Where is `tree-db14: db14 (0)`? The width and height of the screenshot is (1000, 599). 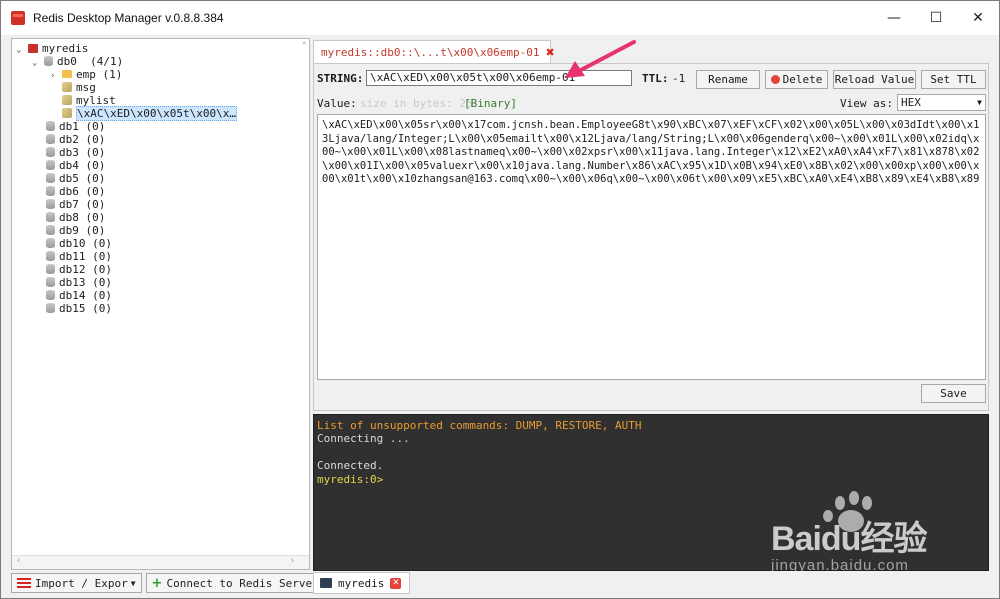
tree-db14: db14 (0) is located at coordinates (79, 295).